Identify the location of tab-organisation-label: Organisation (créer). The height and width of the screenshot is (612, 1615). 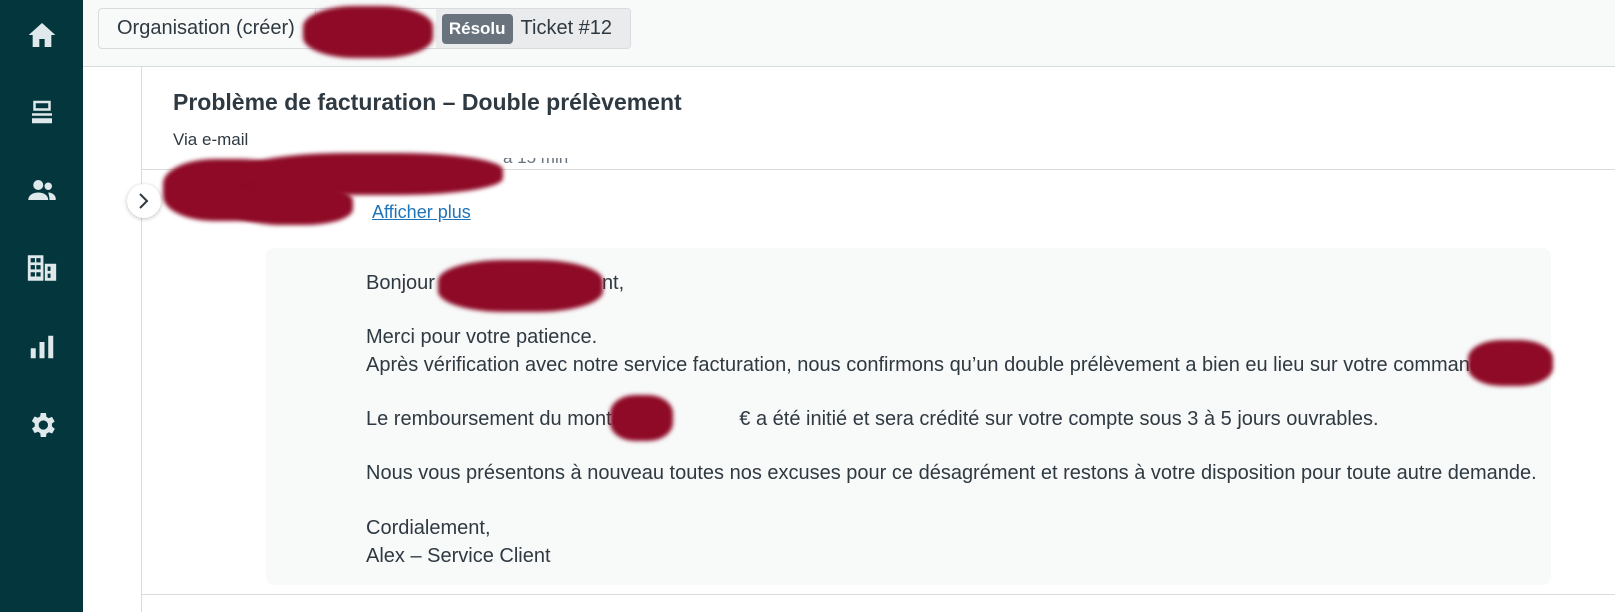
(206, 28).